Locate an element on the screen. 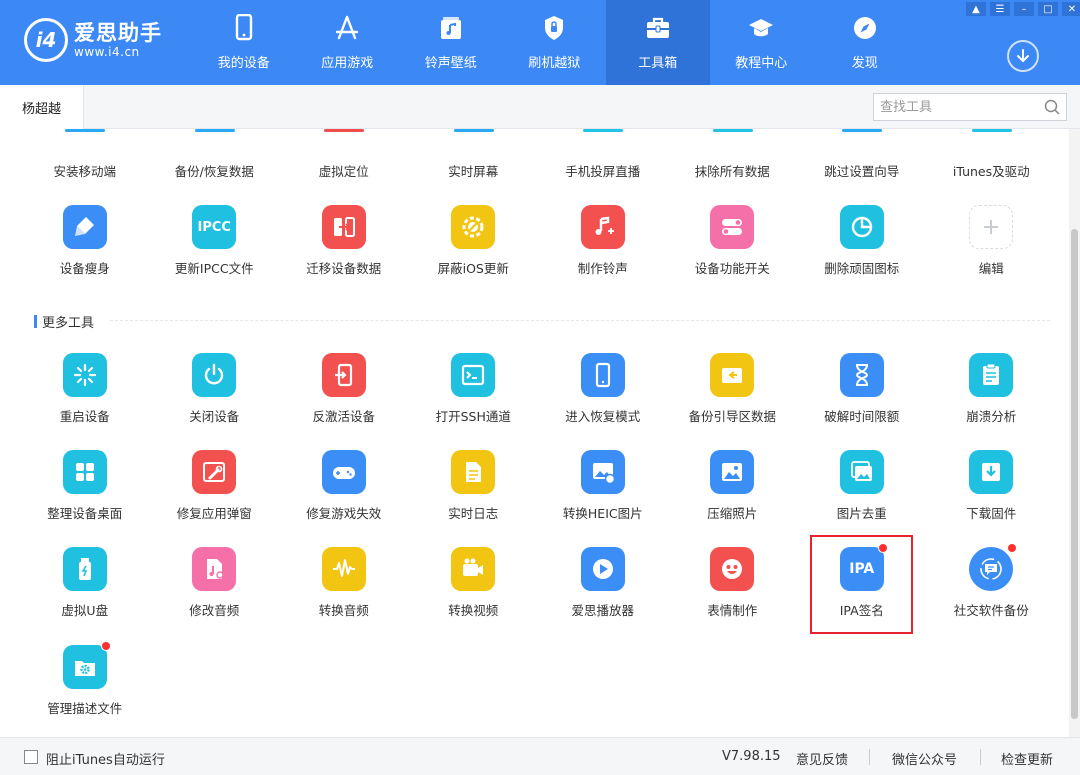  section-marker is located at coordinates (35, 321).